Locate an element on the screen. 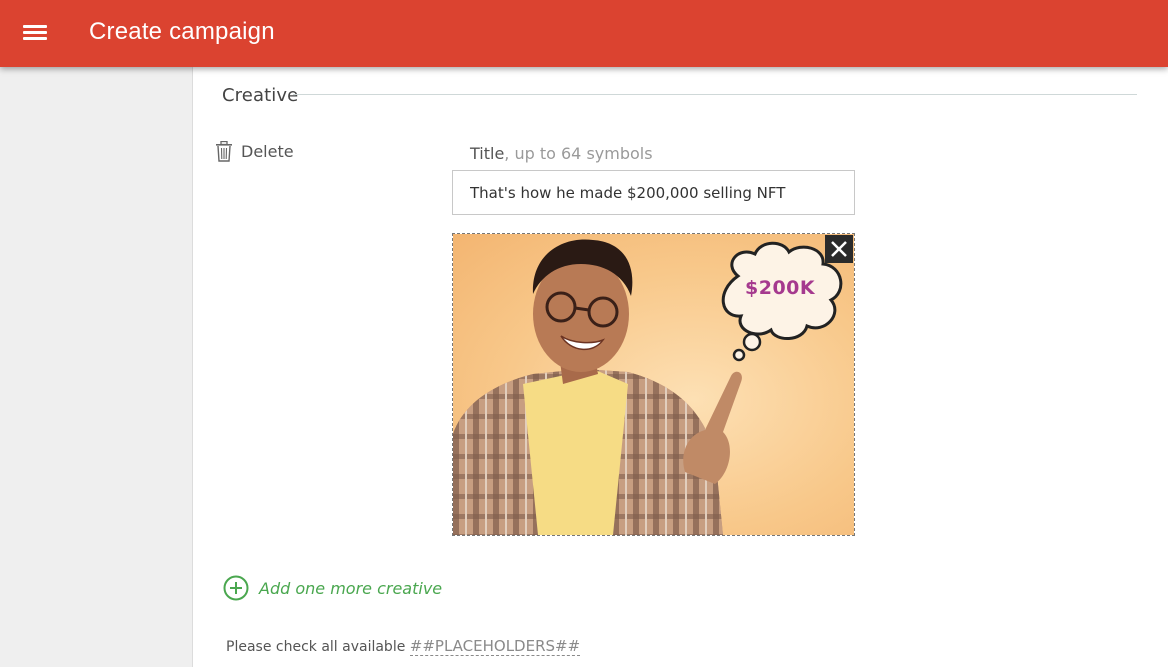 The image size is (1168, 667). title-field-label: Title, up to 64 symbols is located at coordinates (561, 153).